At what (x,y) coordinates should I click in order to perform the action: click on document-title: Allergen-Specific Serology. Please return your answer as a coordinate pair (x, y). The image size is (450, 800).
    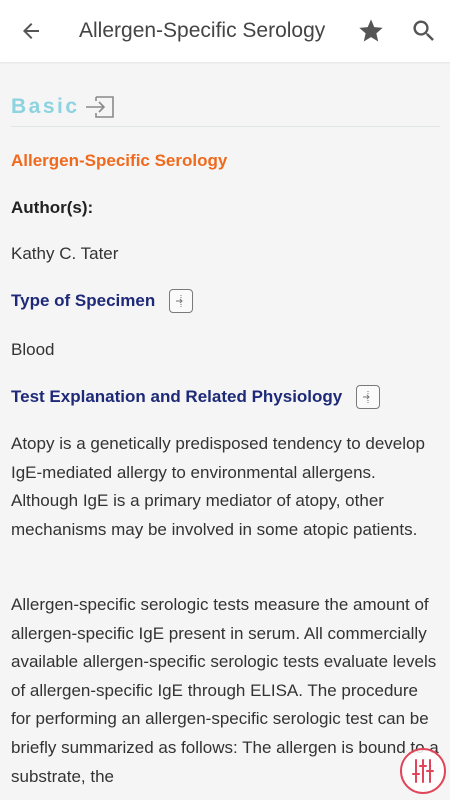
    Looking at the image, I should click on (119, 160).